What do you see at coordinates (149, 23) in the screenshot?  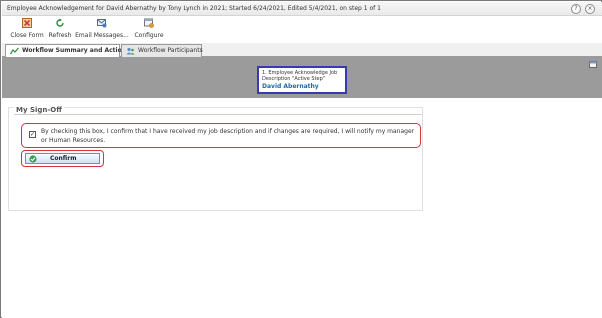 I see `configure-icon` at bounding box center [149, 23].